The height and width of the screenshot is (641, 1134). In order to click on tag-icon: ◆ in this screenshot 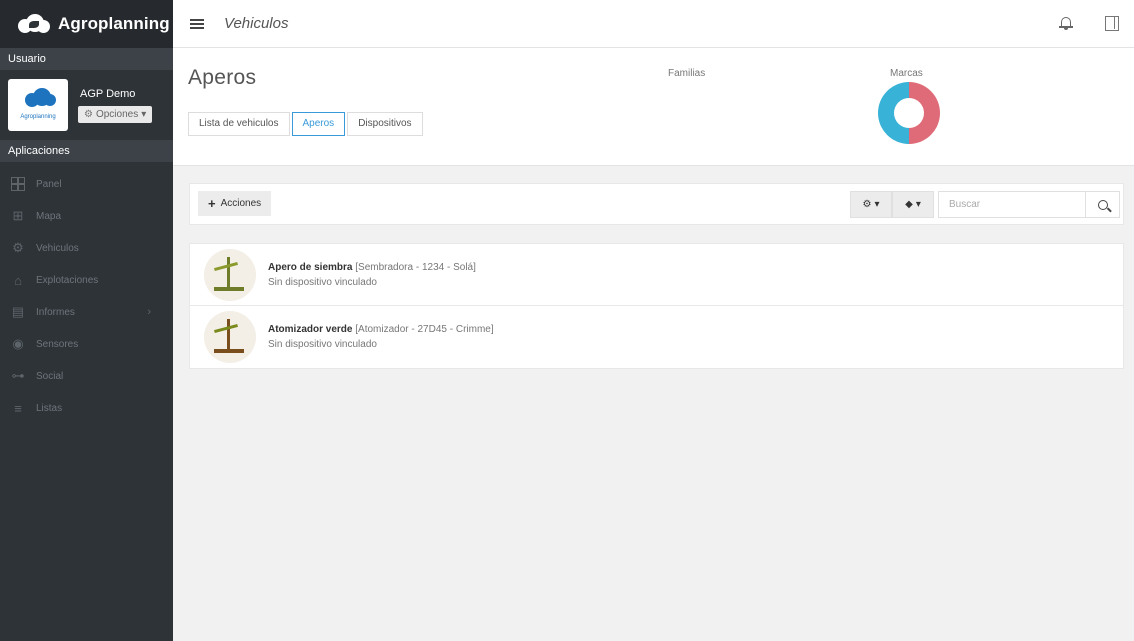, I will do `click(909, 204)`.